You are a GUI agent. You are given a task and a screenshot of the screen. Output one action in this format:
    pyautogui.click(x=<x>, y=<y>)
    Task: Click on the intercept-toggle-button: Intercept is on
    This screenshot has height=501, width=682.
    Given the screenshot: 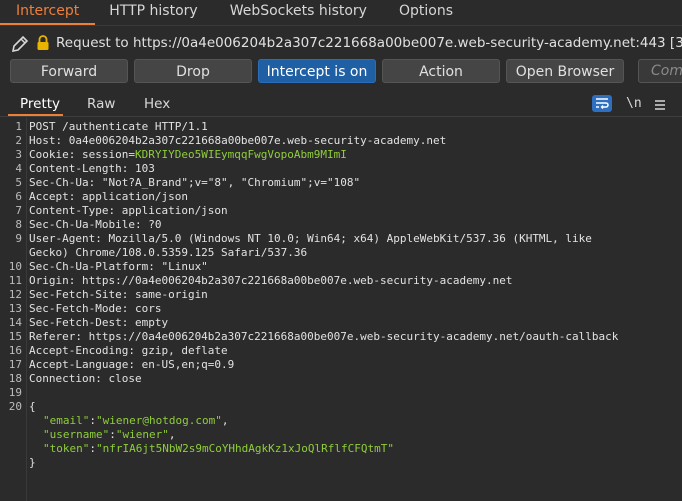 What is the action you would take?
    pyautogui.click(x=317, y=71)
    